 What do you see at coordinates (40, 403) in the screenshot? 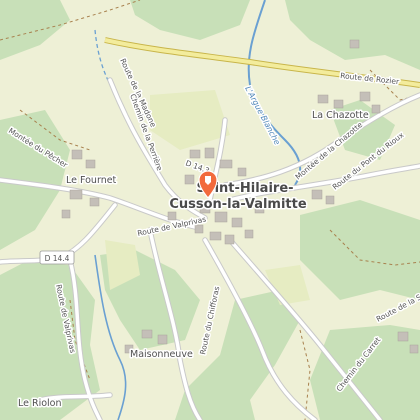
I see `label-le-riolon: Le Riolon` at bounding box center [40, 403].